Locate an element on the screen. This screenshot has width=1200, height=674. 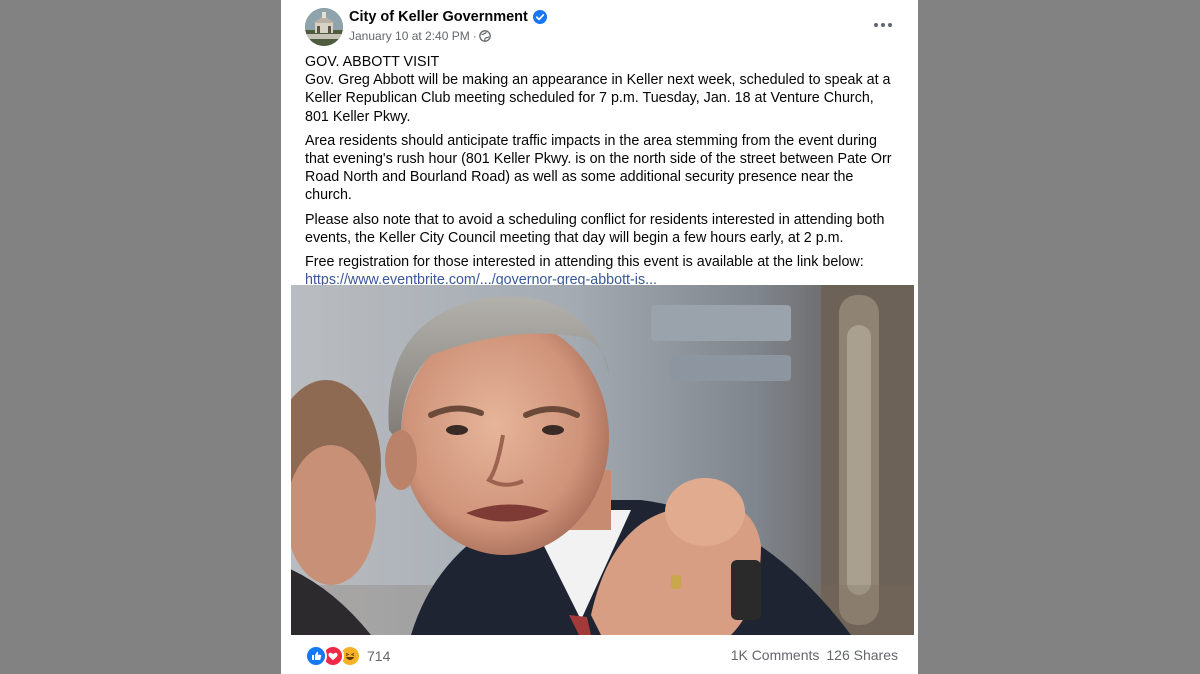
post-engagement-bar: 714 1K Comments 126 Shares is located at coordinates (599, 657).